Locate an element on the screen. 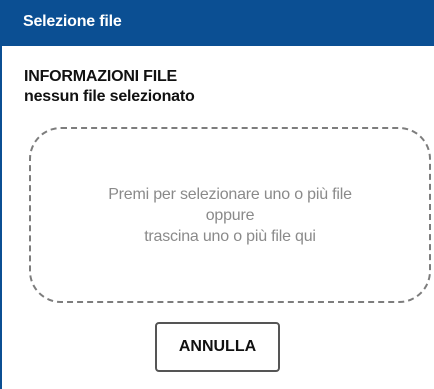 This screenshot has width=434, height=389. cancel-button: ANNULLA is located at coordinates (217, 347).